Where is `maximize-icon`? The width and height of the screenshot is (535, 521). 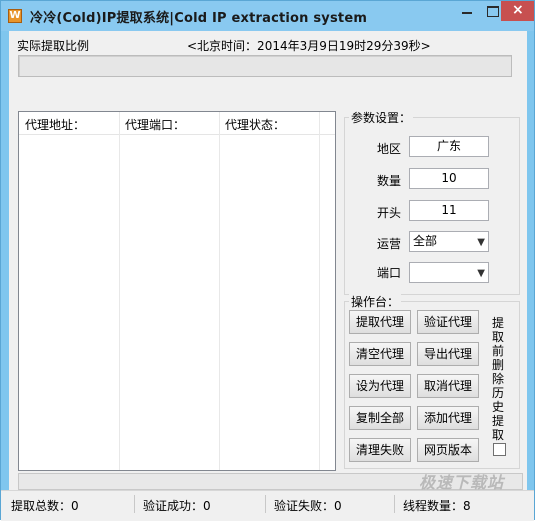
maximize-icon is located at coordinates (493, 11).